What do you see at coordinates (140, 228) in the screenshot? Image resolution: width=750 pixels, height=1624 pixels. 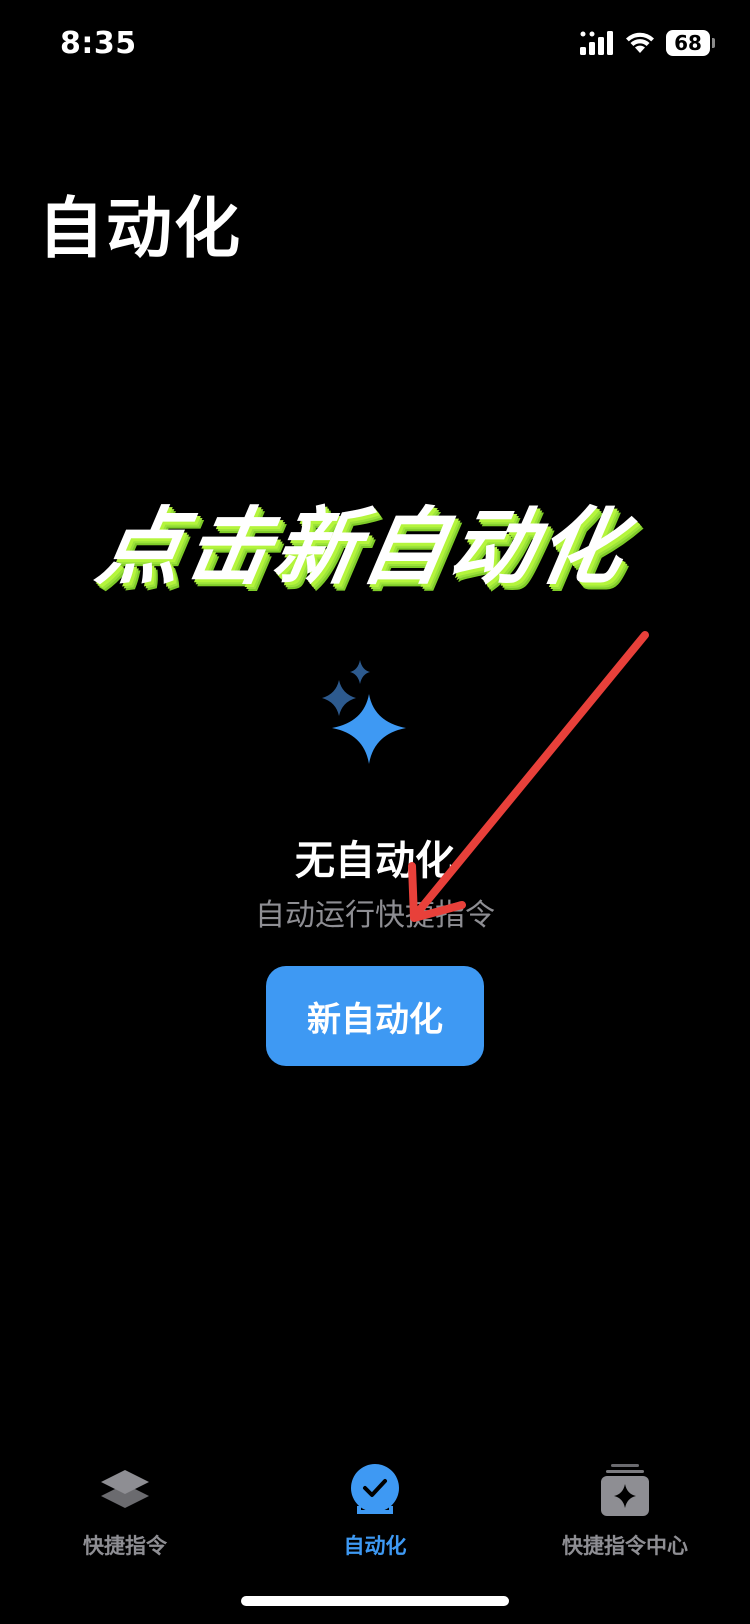 I see `page-title: 自动化` at bounding box center [140, 228].